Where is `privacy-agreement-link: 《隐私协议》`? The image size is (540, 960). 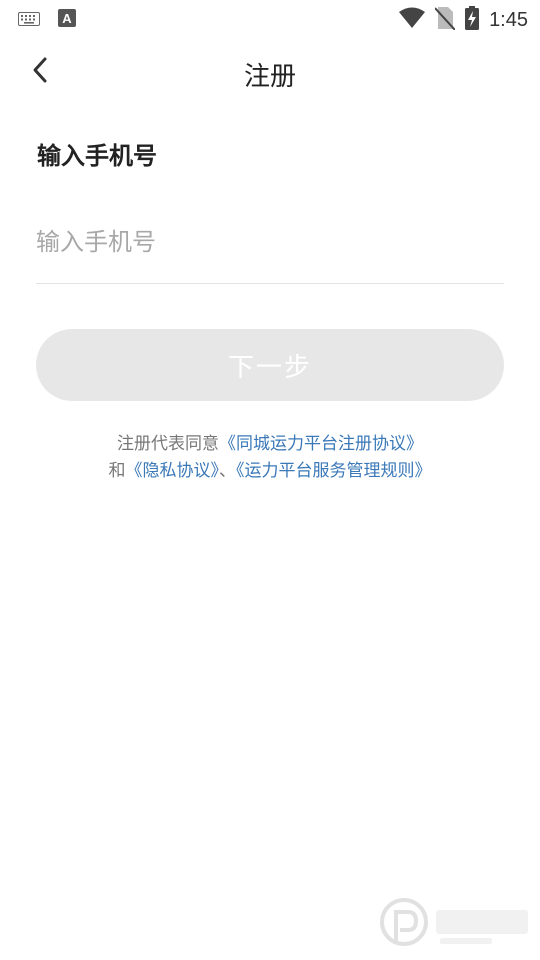 privacy-agreement-link: 《隐私协议》 is located at coordinates (173, 471).